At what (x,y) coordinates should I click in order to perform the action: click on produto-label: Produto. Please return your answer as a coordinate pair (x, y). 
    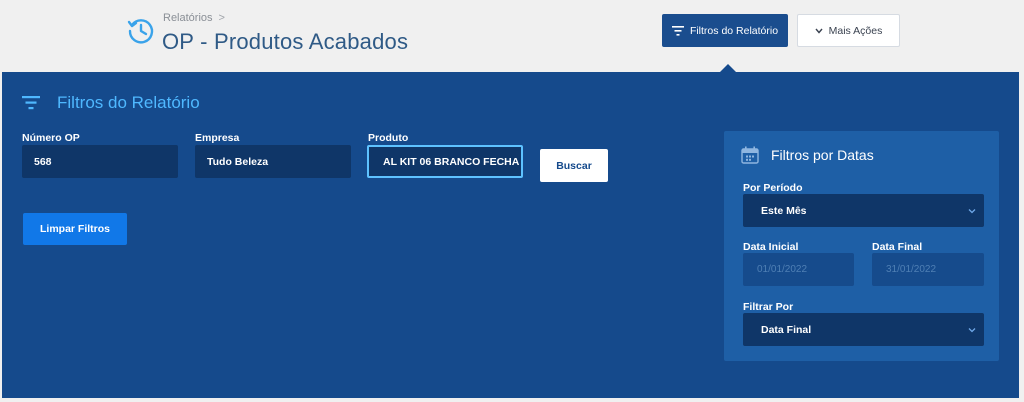
    Looking at the image, I should click on (388, 138).